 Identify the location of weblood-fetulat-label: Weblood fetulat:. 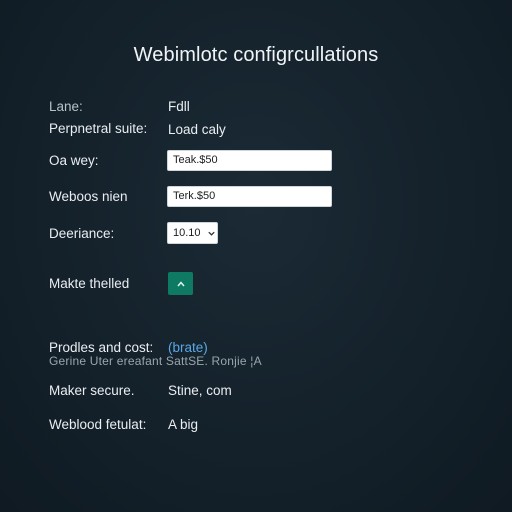
(98, 424).